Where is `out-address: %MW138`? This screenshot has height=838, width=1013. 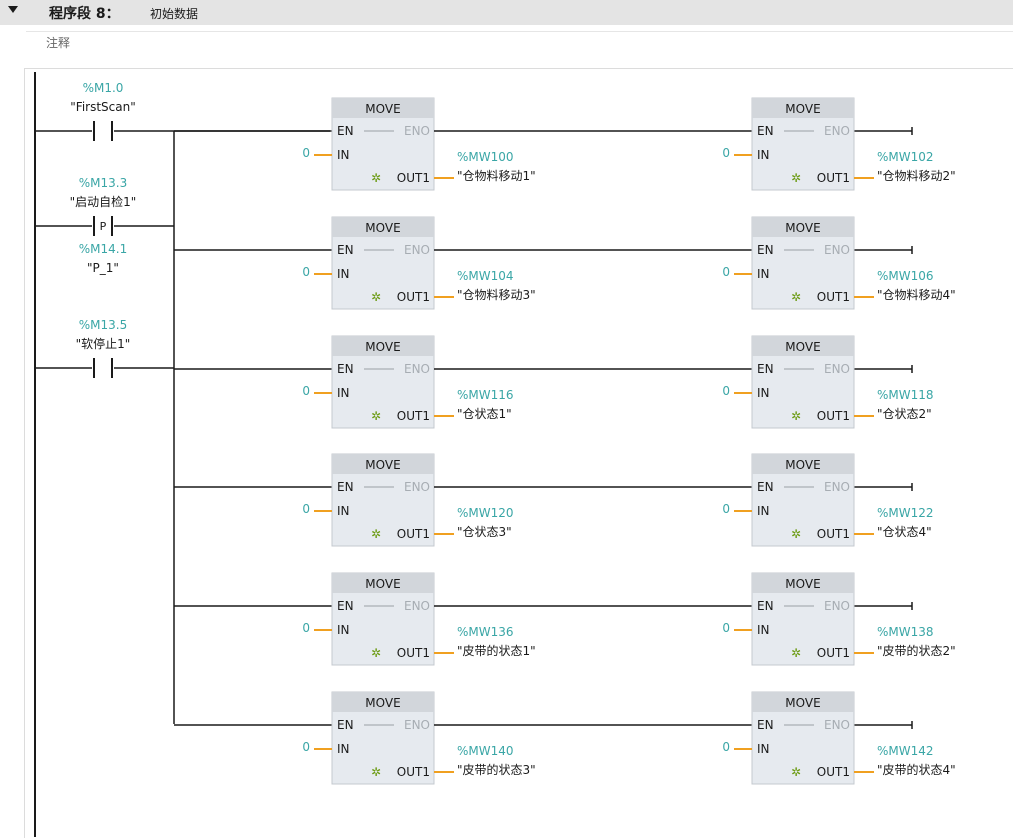 out-address: %MW138 is located at coordinates (905, 632).